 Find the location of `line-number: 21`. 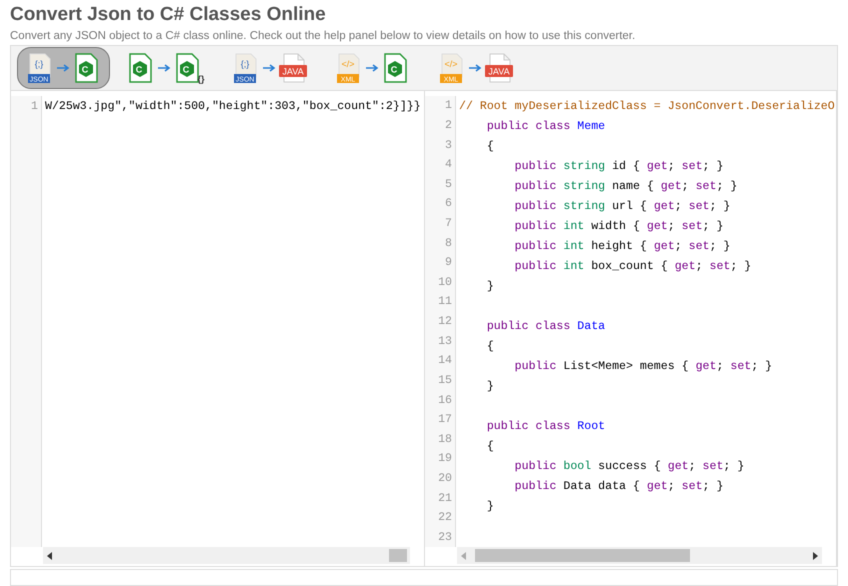

line-number: 21 is located at coordinates (445, 498).